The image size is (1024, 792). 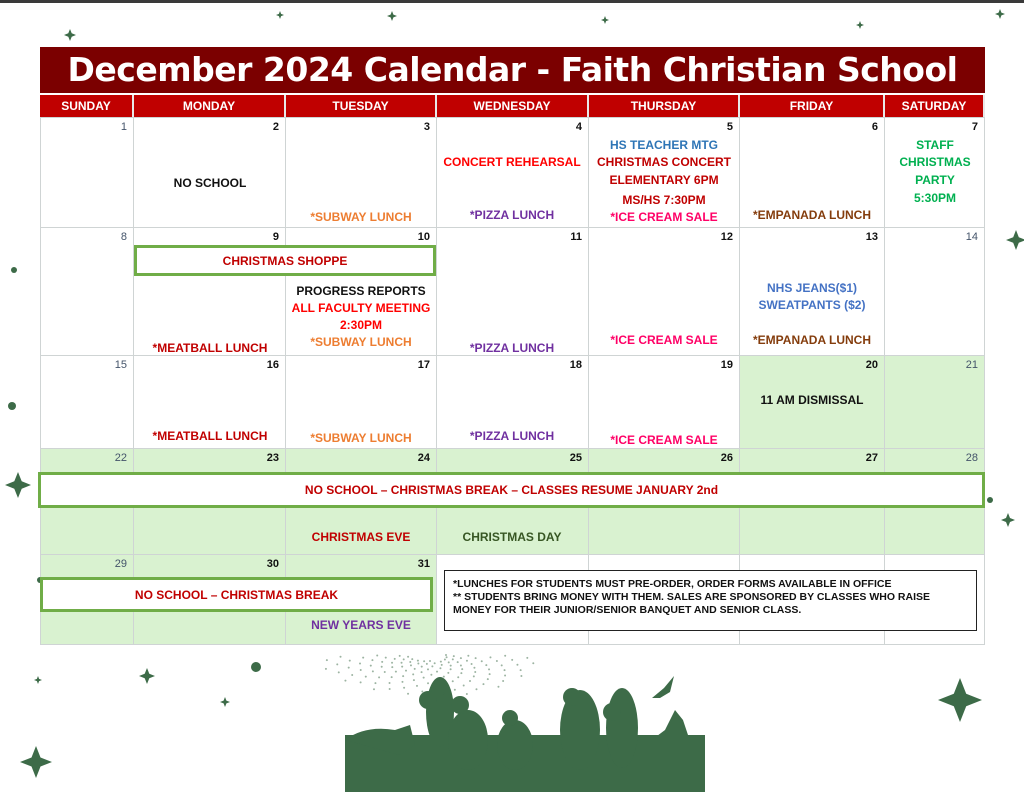 I want to click on day-number: 22, so click(x=120, y=458).